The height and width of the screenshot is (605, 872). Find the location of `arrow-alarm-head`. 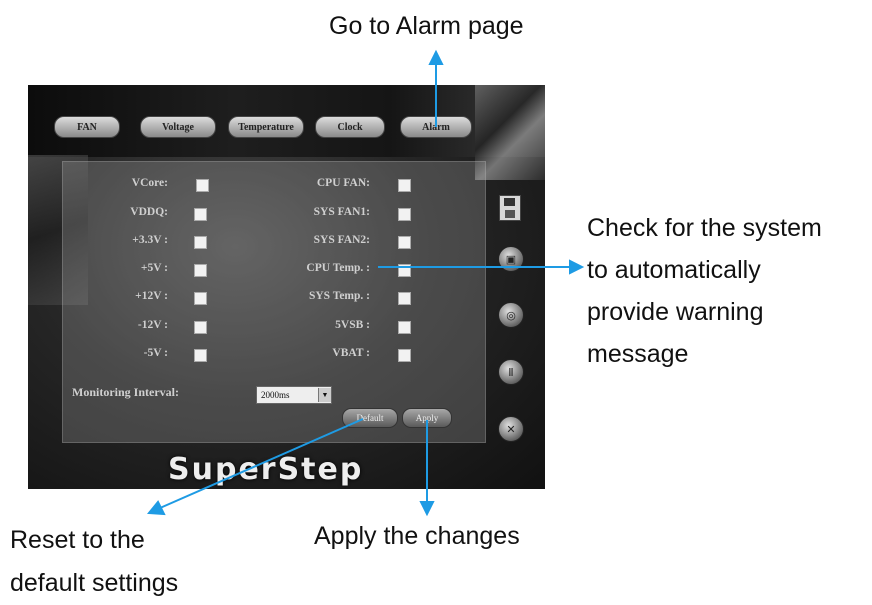

arrow-alarm-head is located at coordinates (436, 57).